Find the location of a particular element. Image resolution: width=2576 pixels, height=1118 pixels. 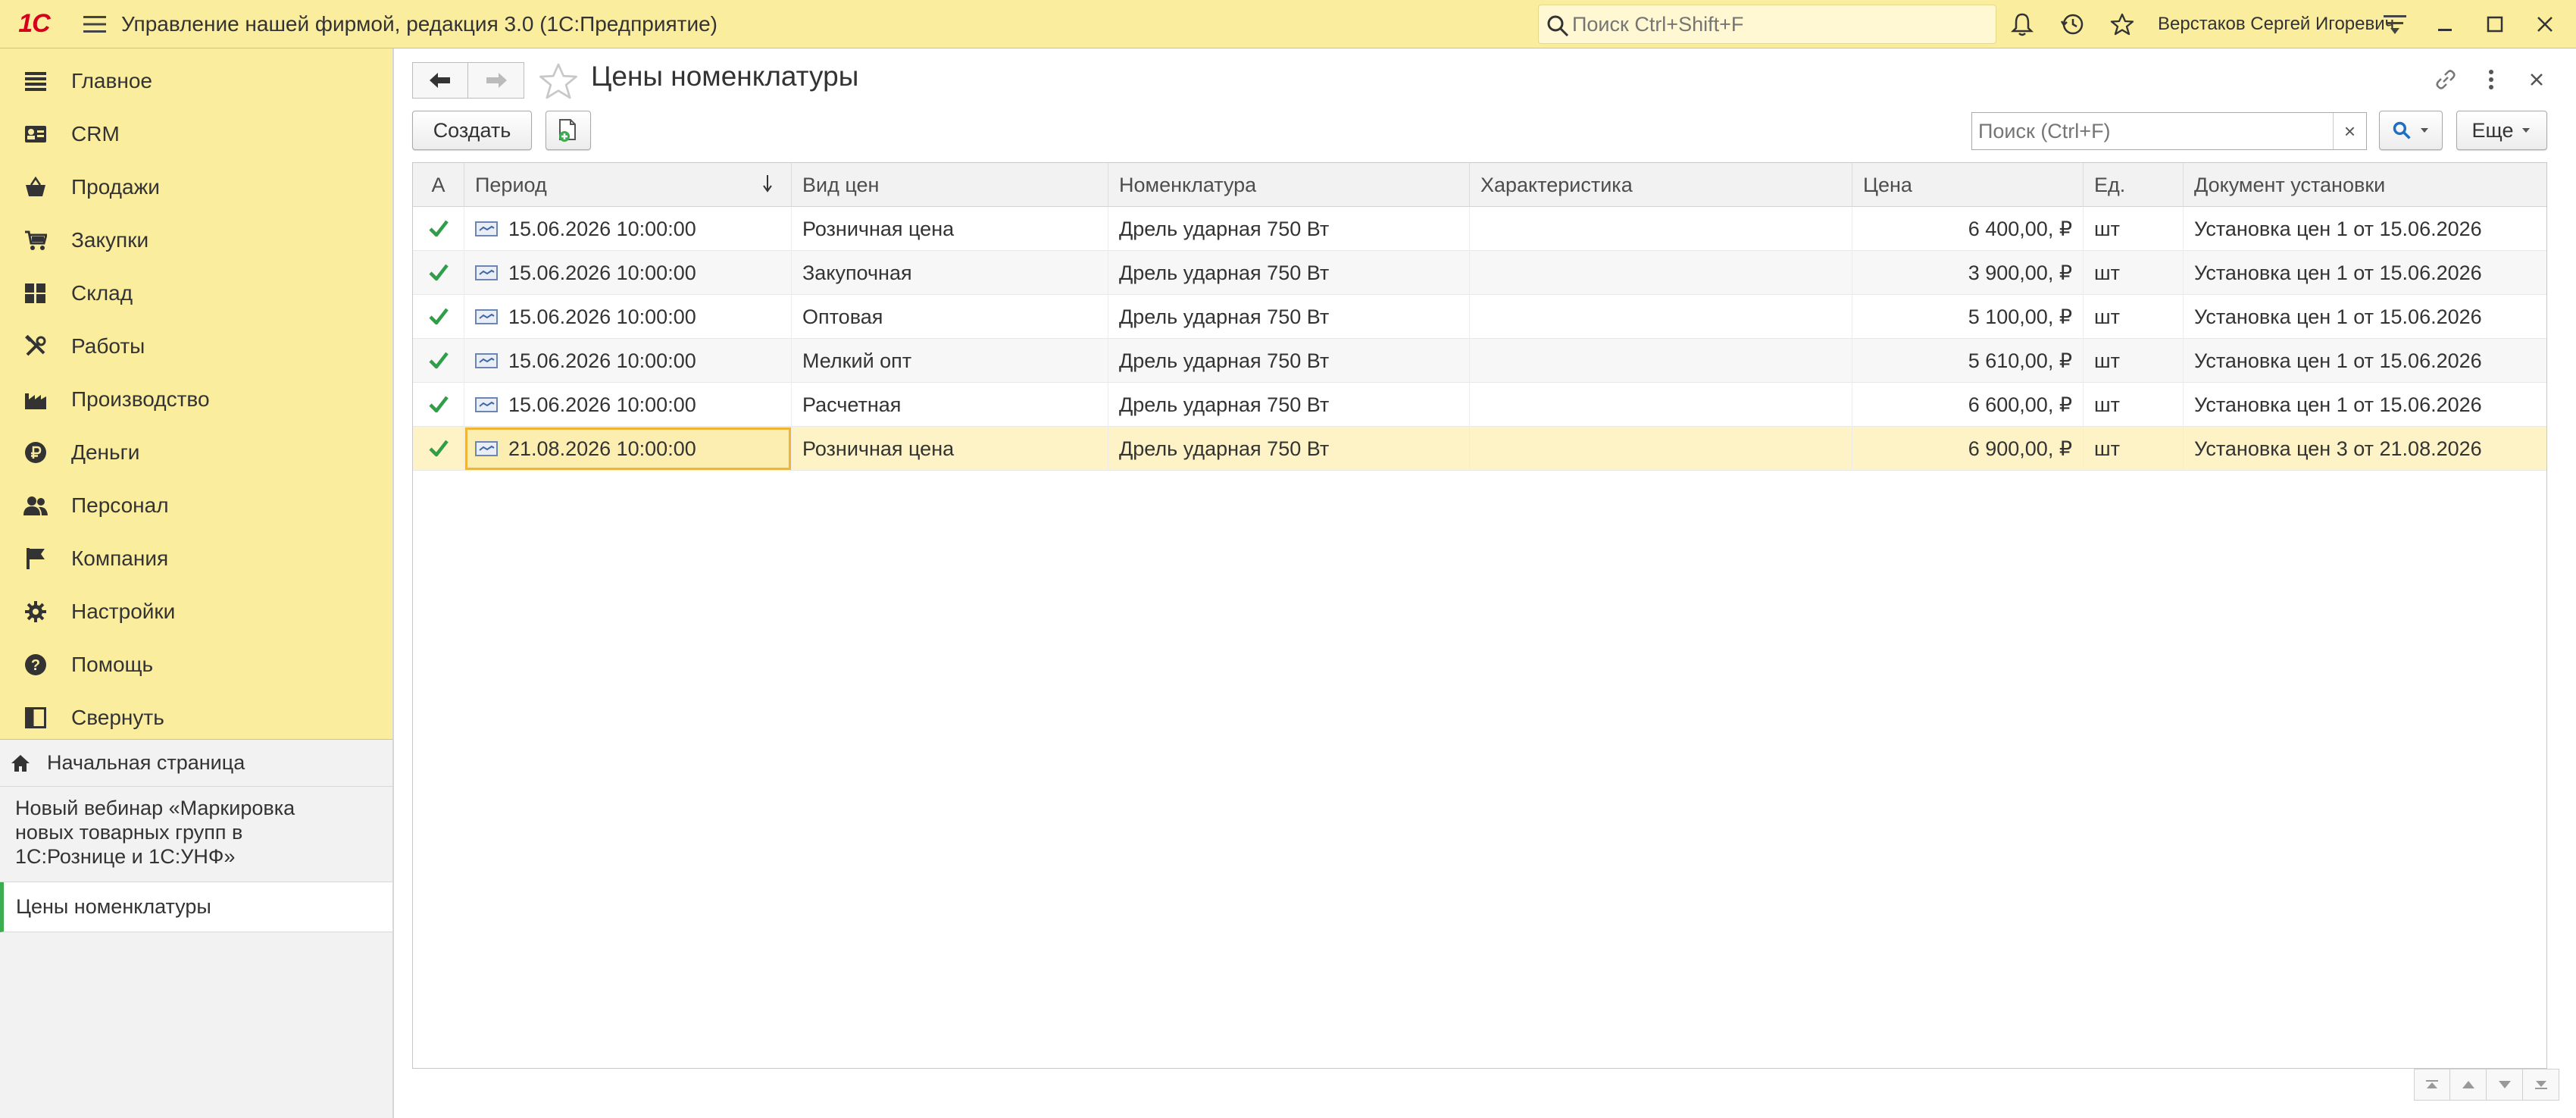

copy-create-button is located at coordinates (568, 130).